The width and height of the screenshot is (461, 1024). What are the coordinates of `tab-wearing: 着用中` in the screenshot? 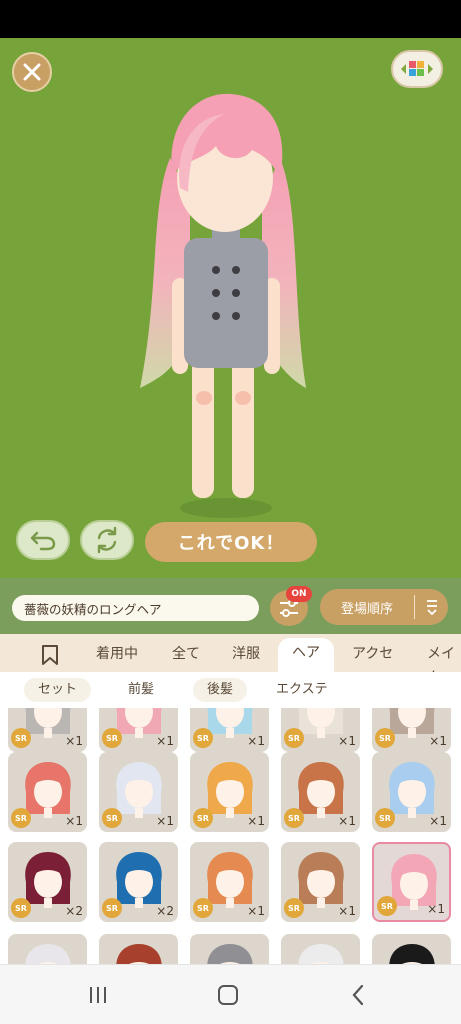 It's located at (117, 654).